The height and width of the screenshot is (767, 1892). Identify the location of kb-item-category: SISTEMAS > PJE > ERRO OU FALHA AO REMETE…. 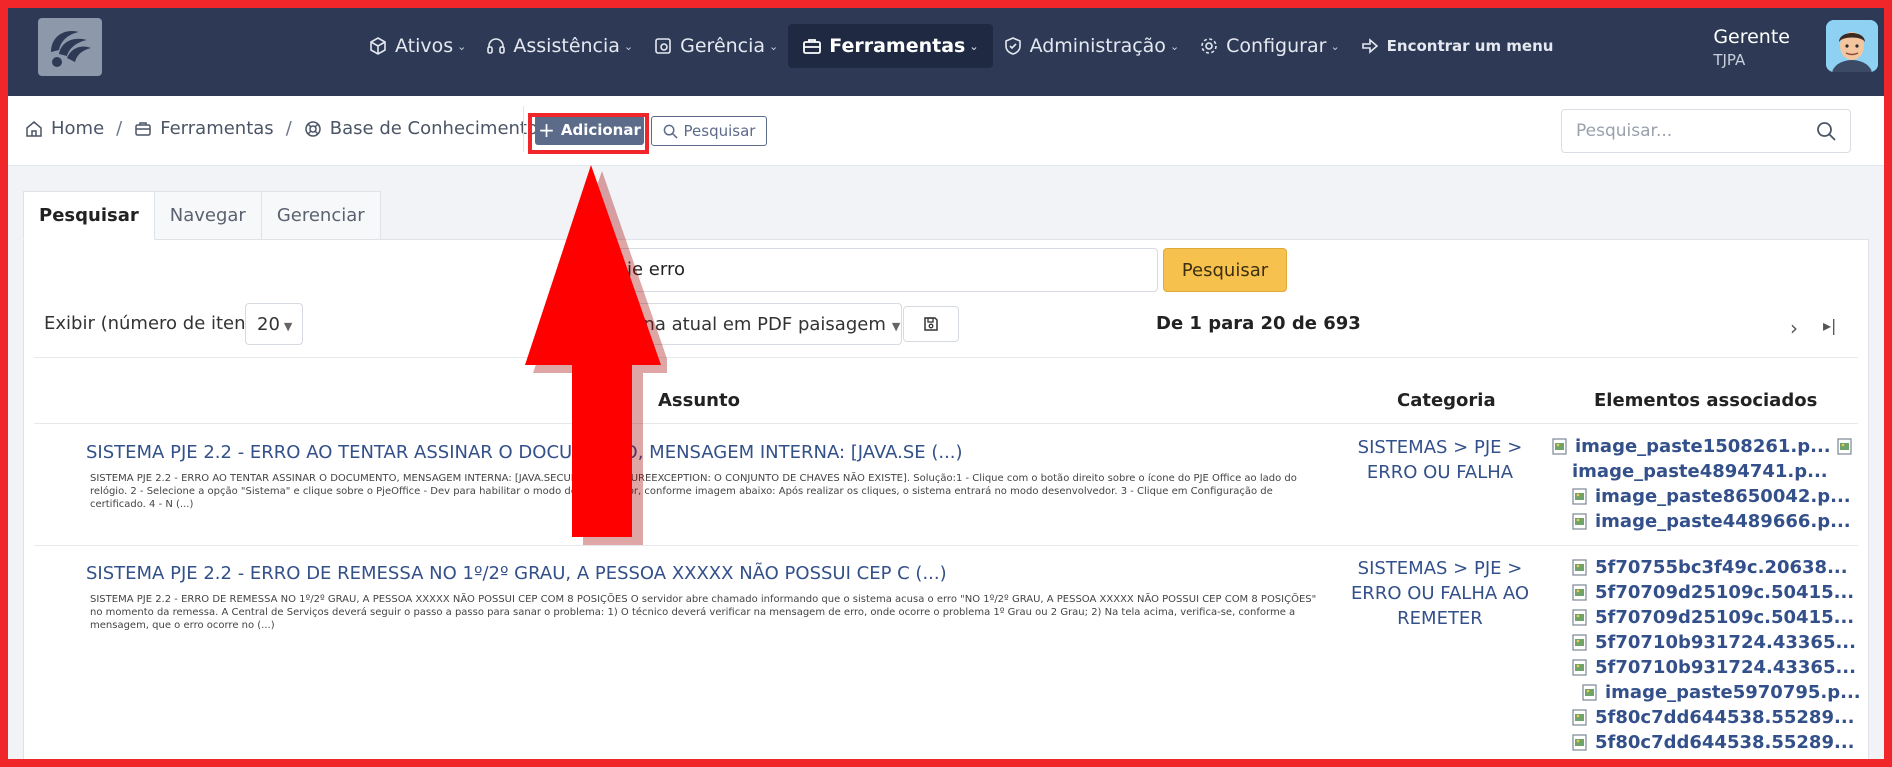
(1440, 593).